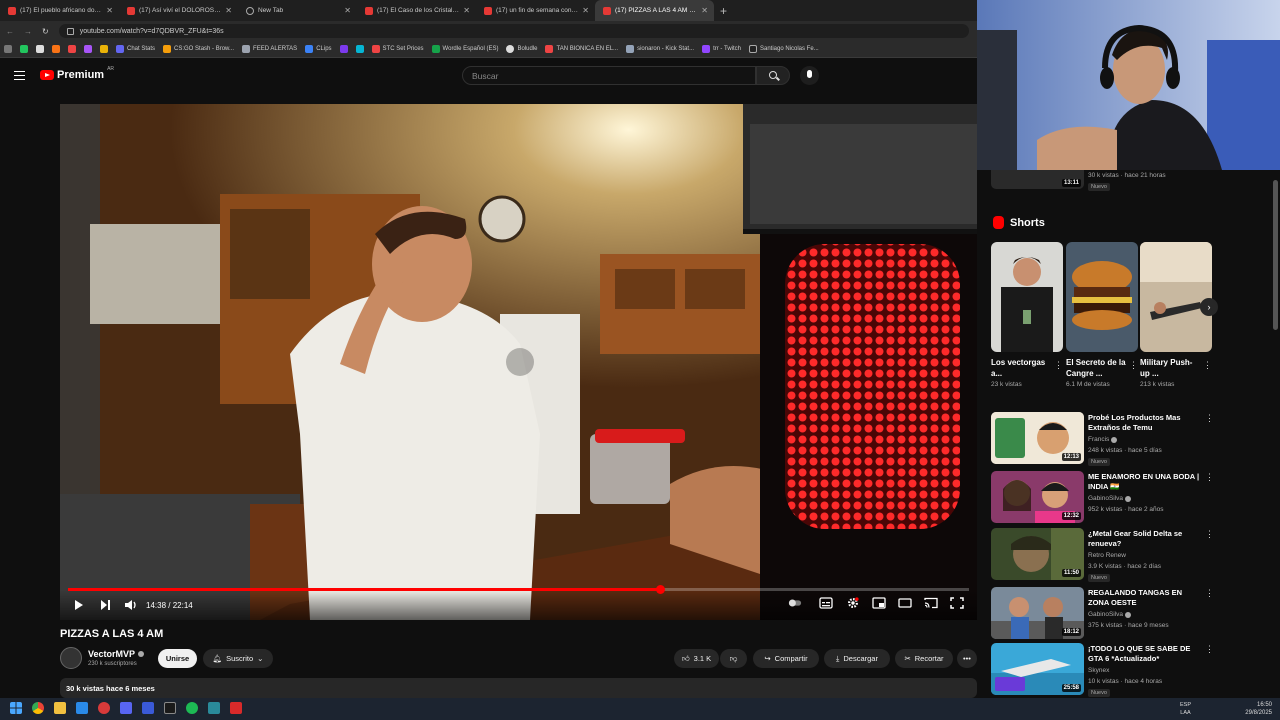 Image resolution: width=1280 pixels, height=720 pixels. Describe the element at coordinates (786, 658) in the screenshot. I see `share-button: ↪ Compartir` at that location.